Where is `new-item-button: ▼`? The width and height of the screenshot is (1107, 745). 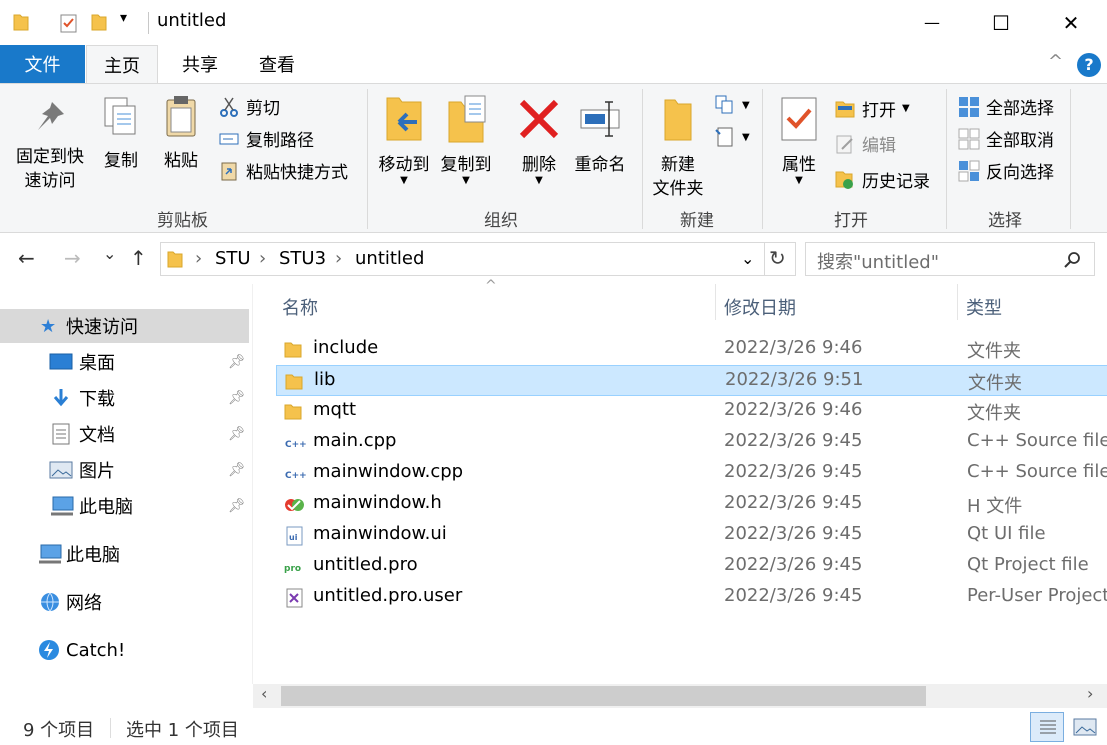 new-item-button: ▼ is located at coordinates (732, 105).